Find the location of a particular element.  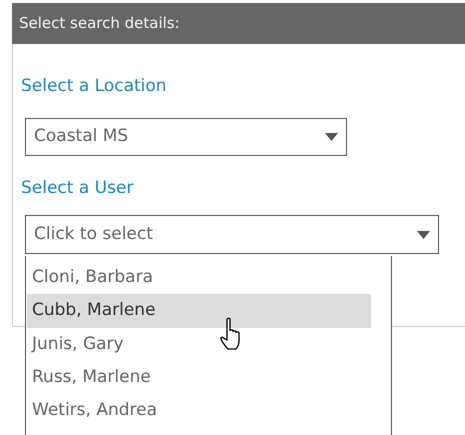

user-placeholder: Click to select is located at coordinates (93, 234).